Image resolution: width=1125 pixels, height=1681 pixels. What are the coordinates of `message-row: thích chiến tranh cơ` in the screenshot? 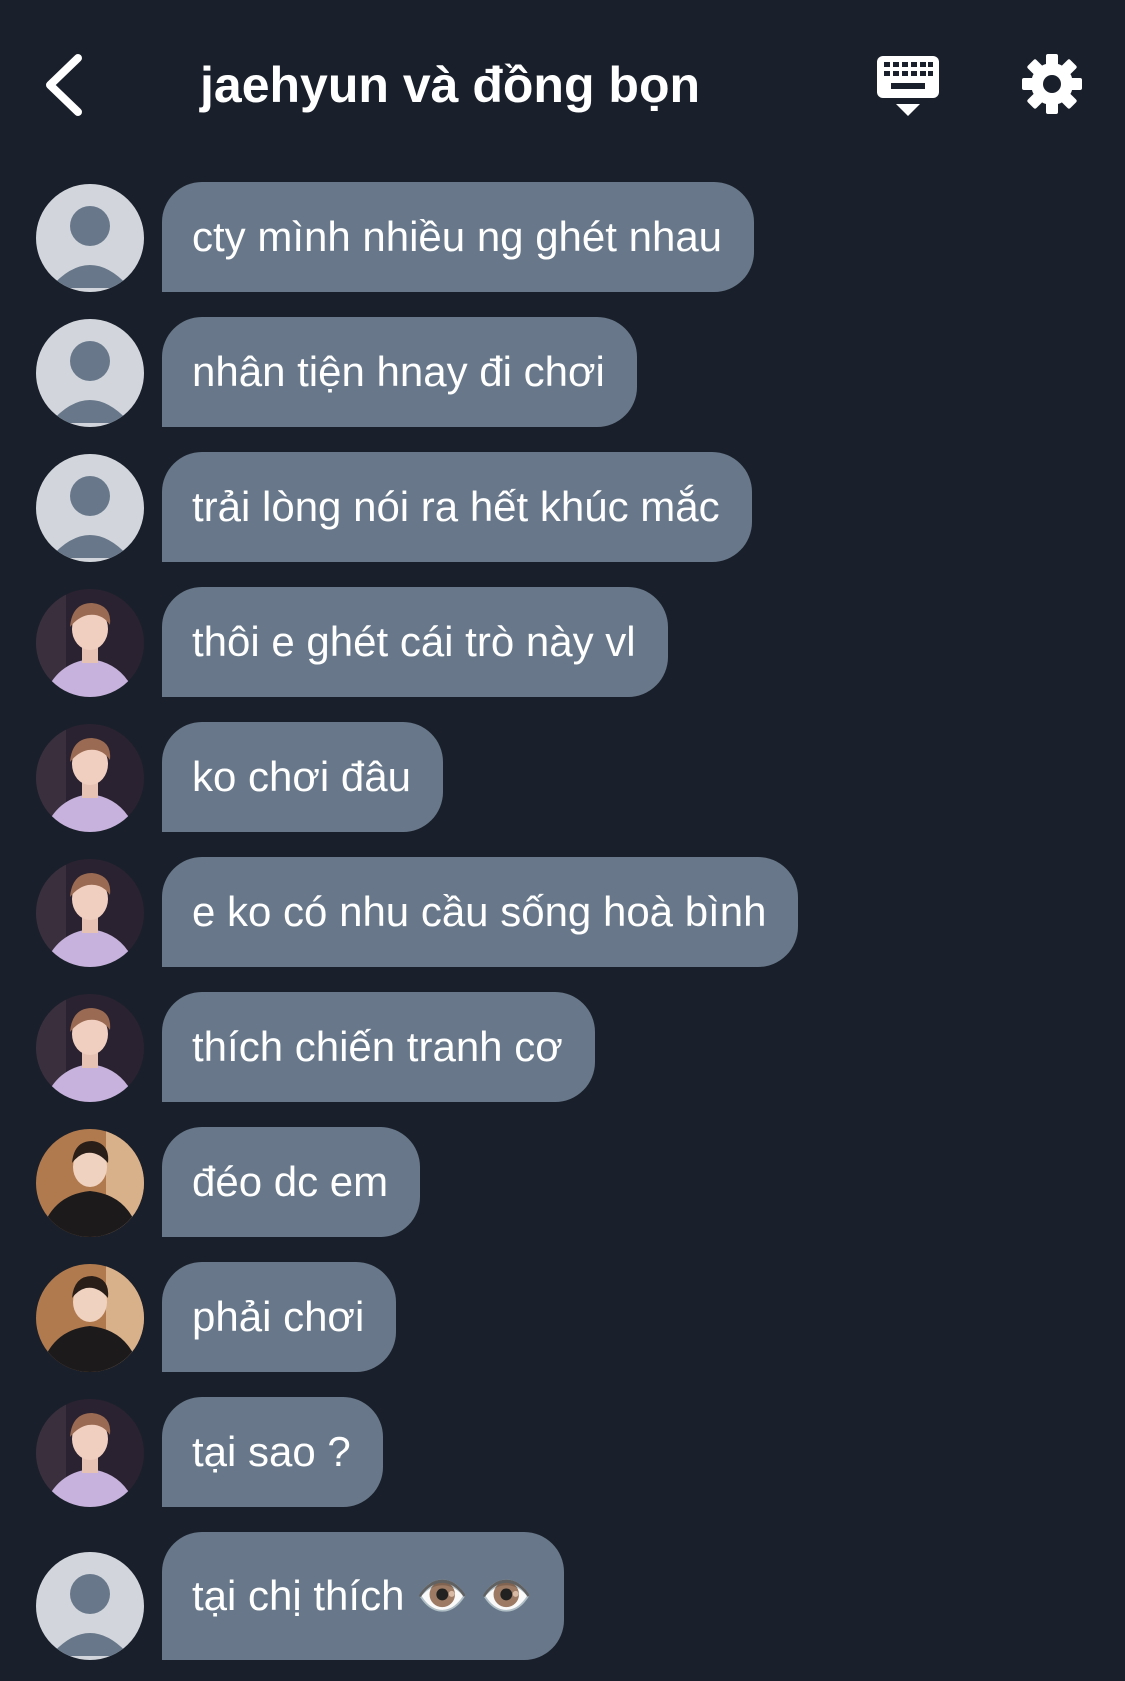 It's located at (562, 1059).